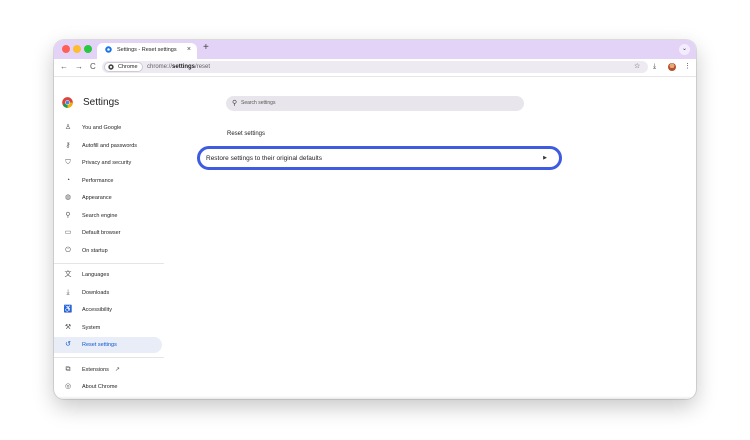  Describe the element at coordinates (88, 49) in the screenshot. I see `maximize-window-button` at that location.